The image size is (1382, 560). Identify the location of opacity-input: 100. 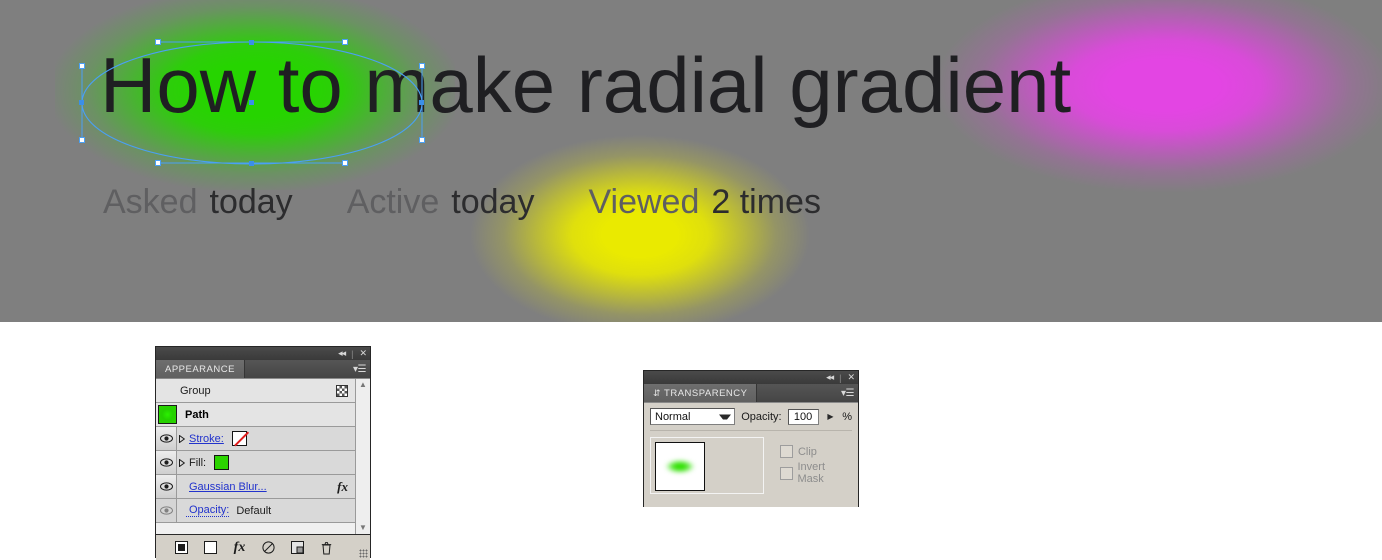
(803, 416).